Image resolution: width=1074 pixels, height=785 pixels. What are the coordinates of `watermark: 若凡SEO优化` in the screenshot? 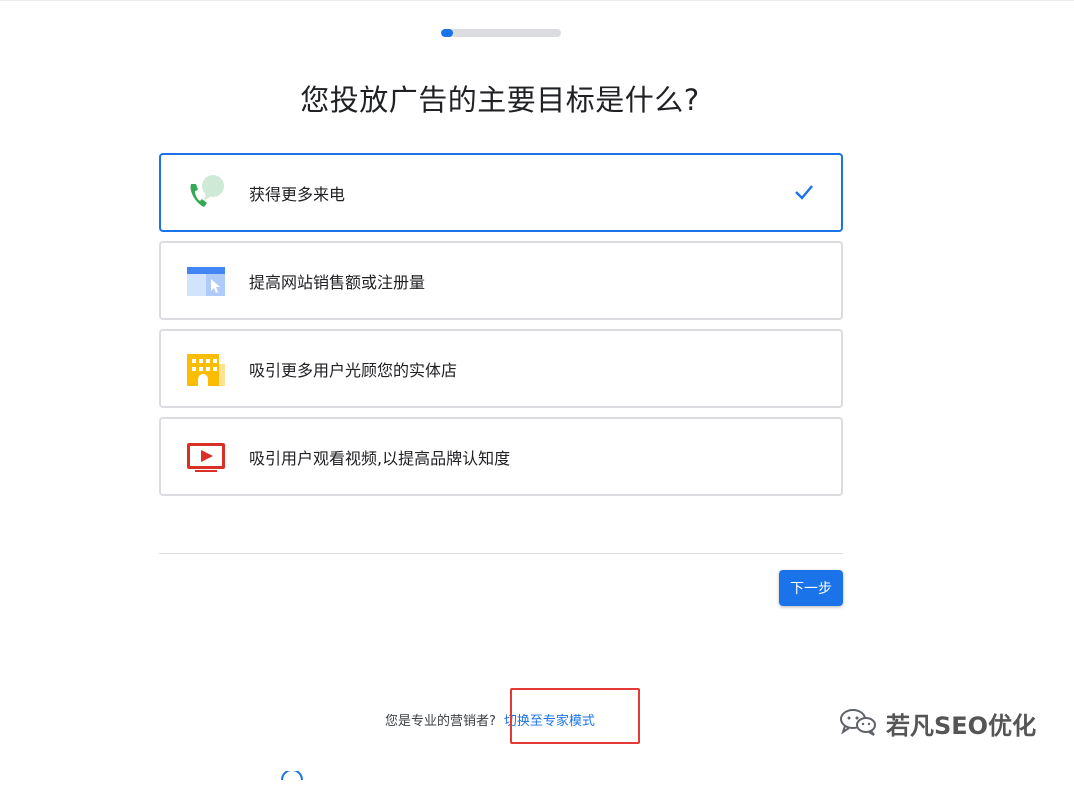 It's located at (937, 723).